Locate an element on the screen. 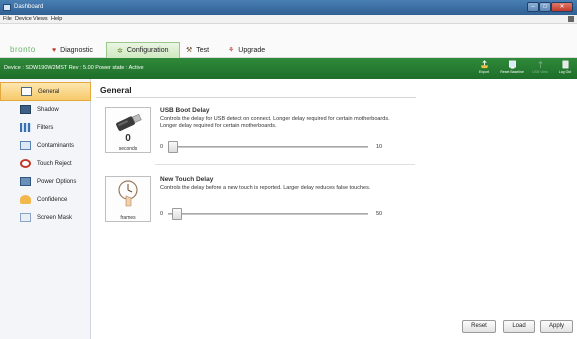  usb-boot-delay-unit: seconds is located at coordinates (128, 149).